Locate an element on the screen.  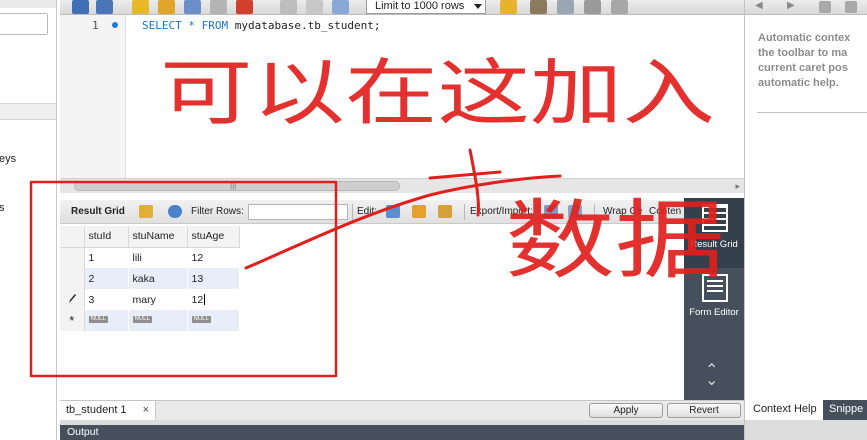
sql-statement: SELECT * FROM mydatabase.tb_student; is located at coordinates (261, 25).